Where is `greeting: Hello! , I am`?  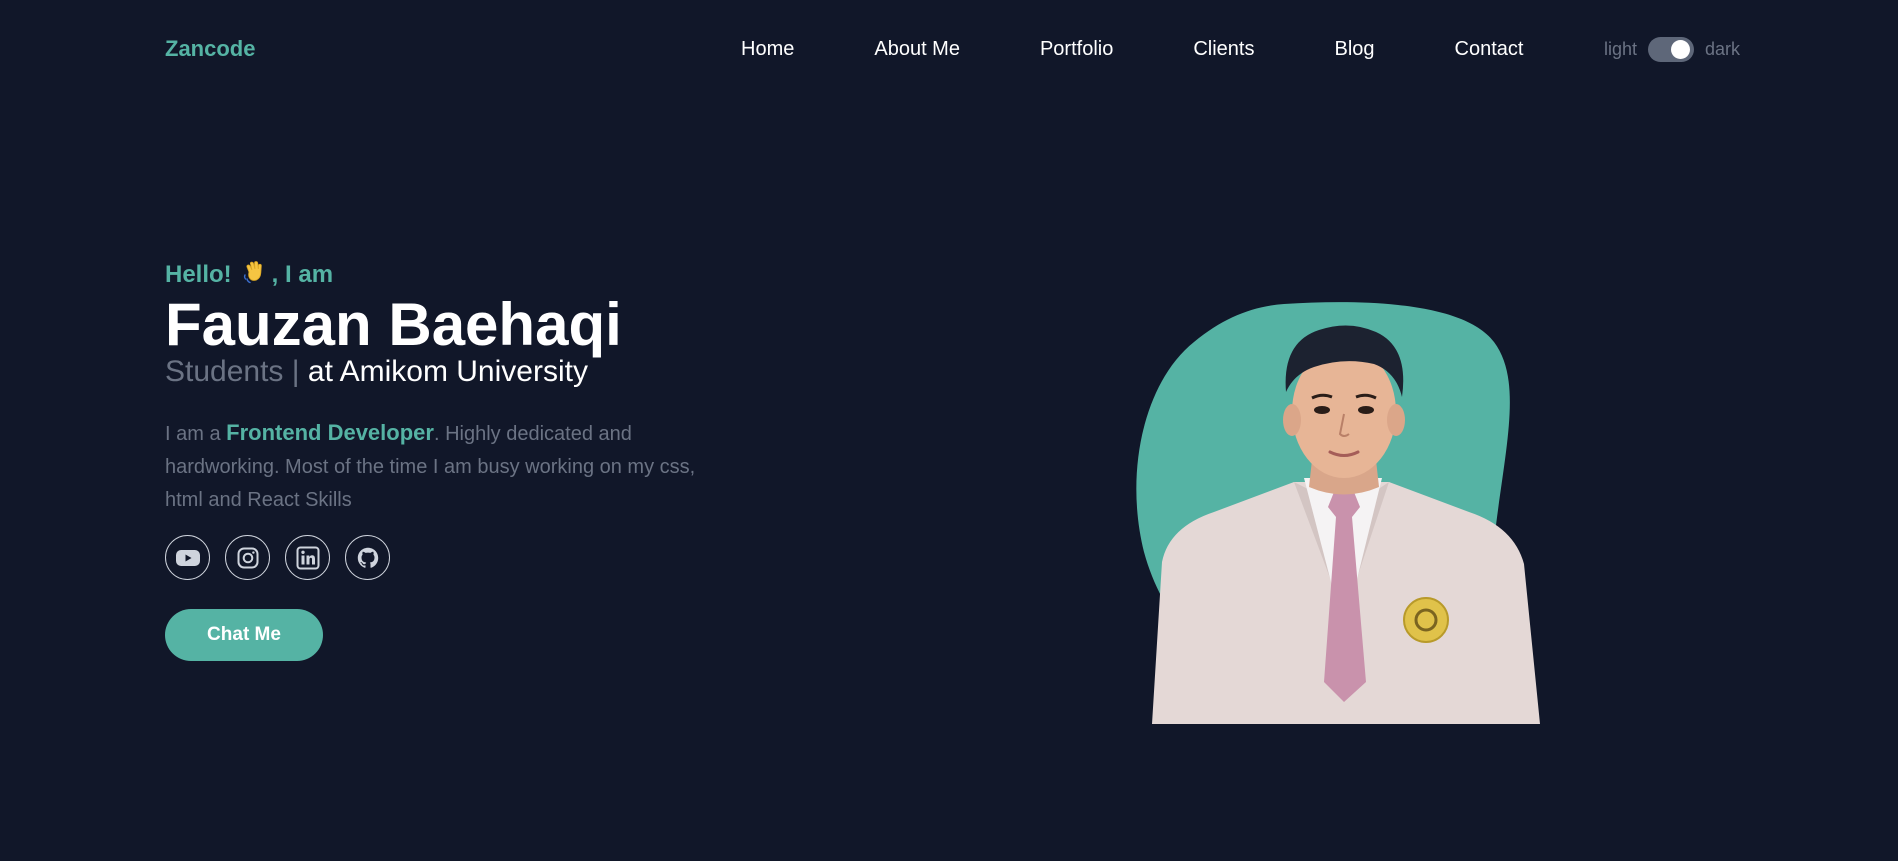
greeting: Hello! , I am is located at coordinates (465, 275).